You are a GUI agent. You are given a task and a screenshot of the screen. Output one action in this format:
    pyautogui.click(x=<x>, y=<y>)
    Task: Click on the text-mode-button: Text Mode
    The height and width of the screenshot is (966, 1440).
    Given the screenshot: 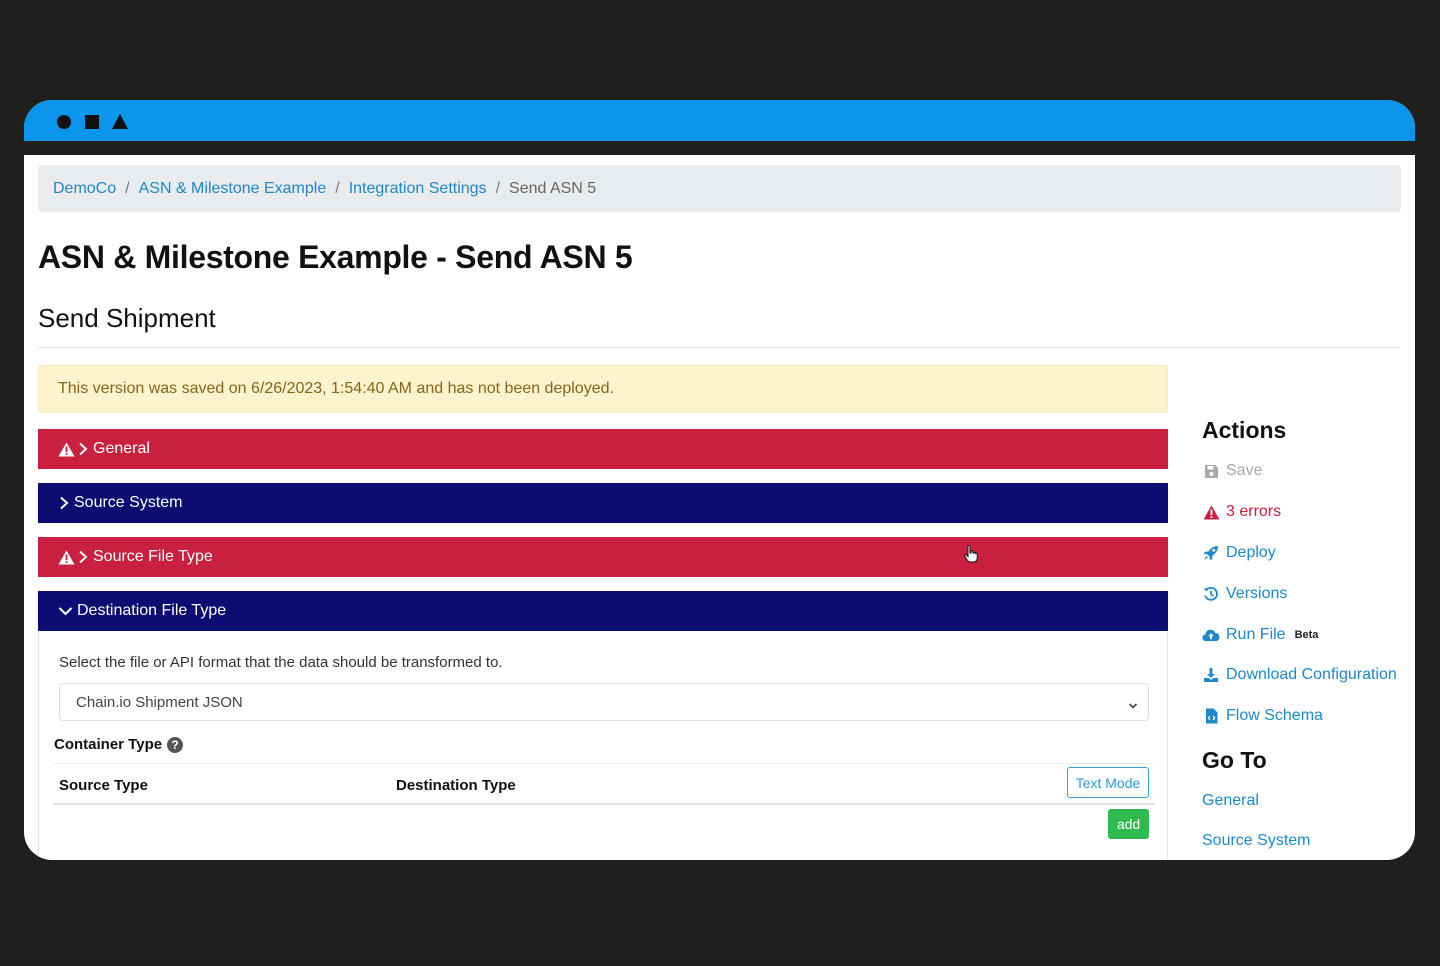 What is the action you would take?
    pyautogui.click(x=1108, y=782)
    